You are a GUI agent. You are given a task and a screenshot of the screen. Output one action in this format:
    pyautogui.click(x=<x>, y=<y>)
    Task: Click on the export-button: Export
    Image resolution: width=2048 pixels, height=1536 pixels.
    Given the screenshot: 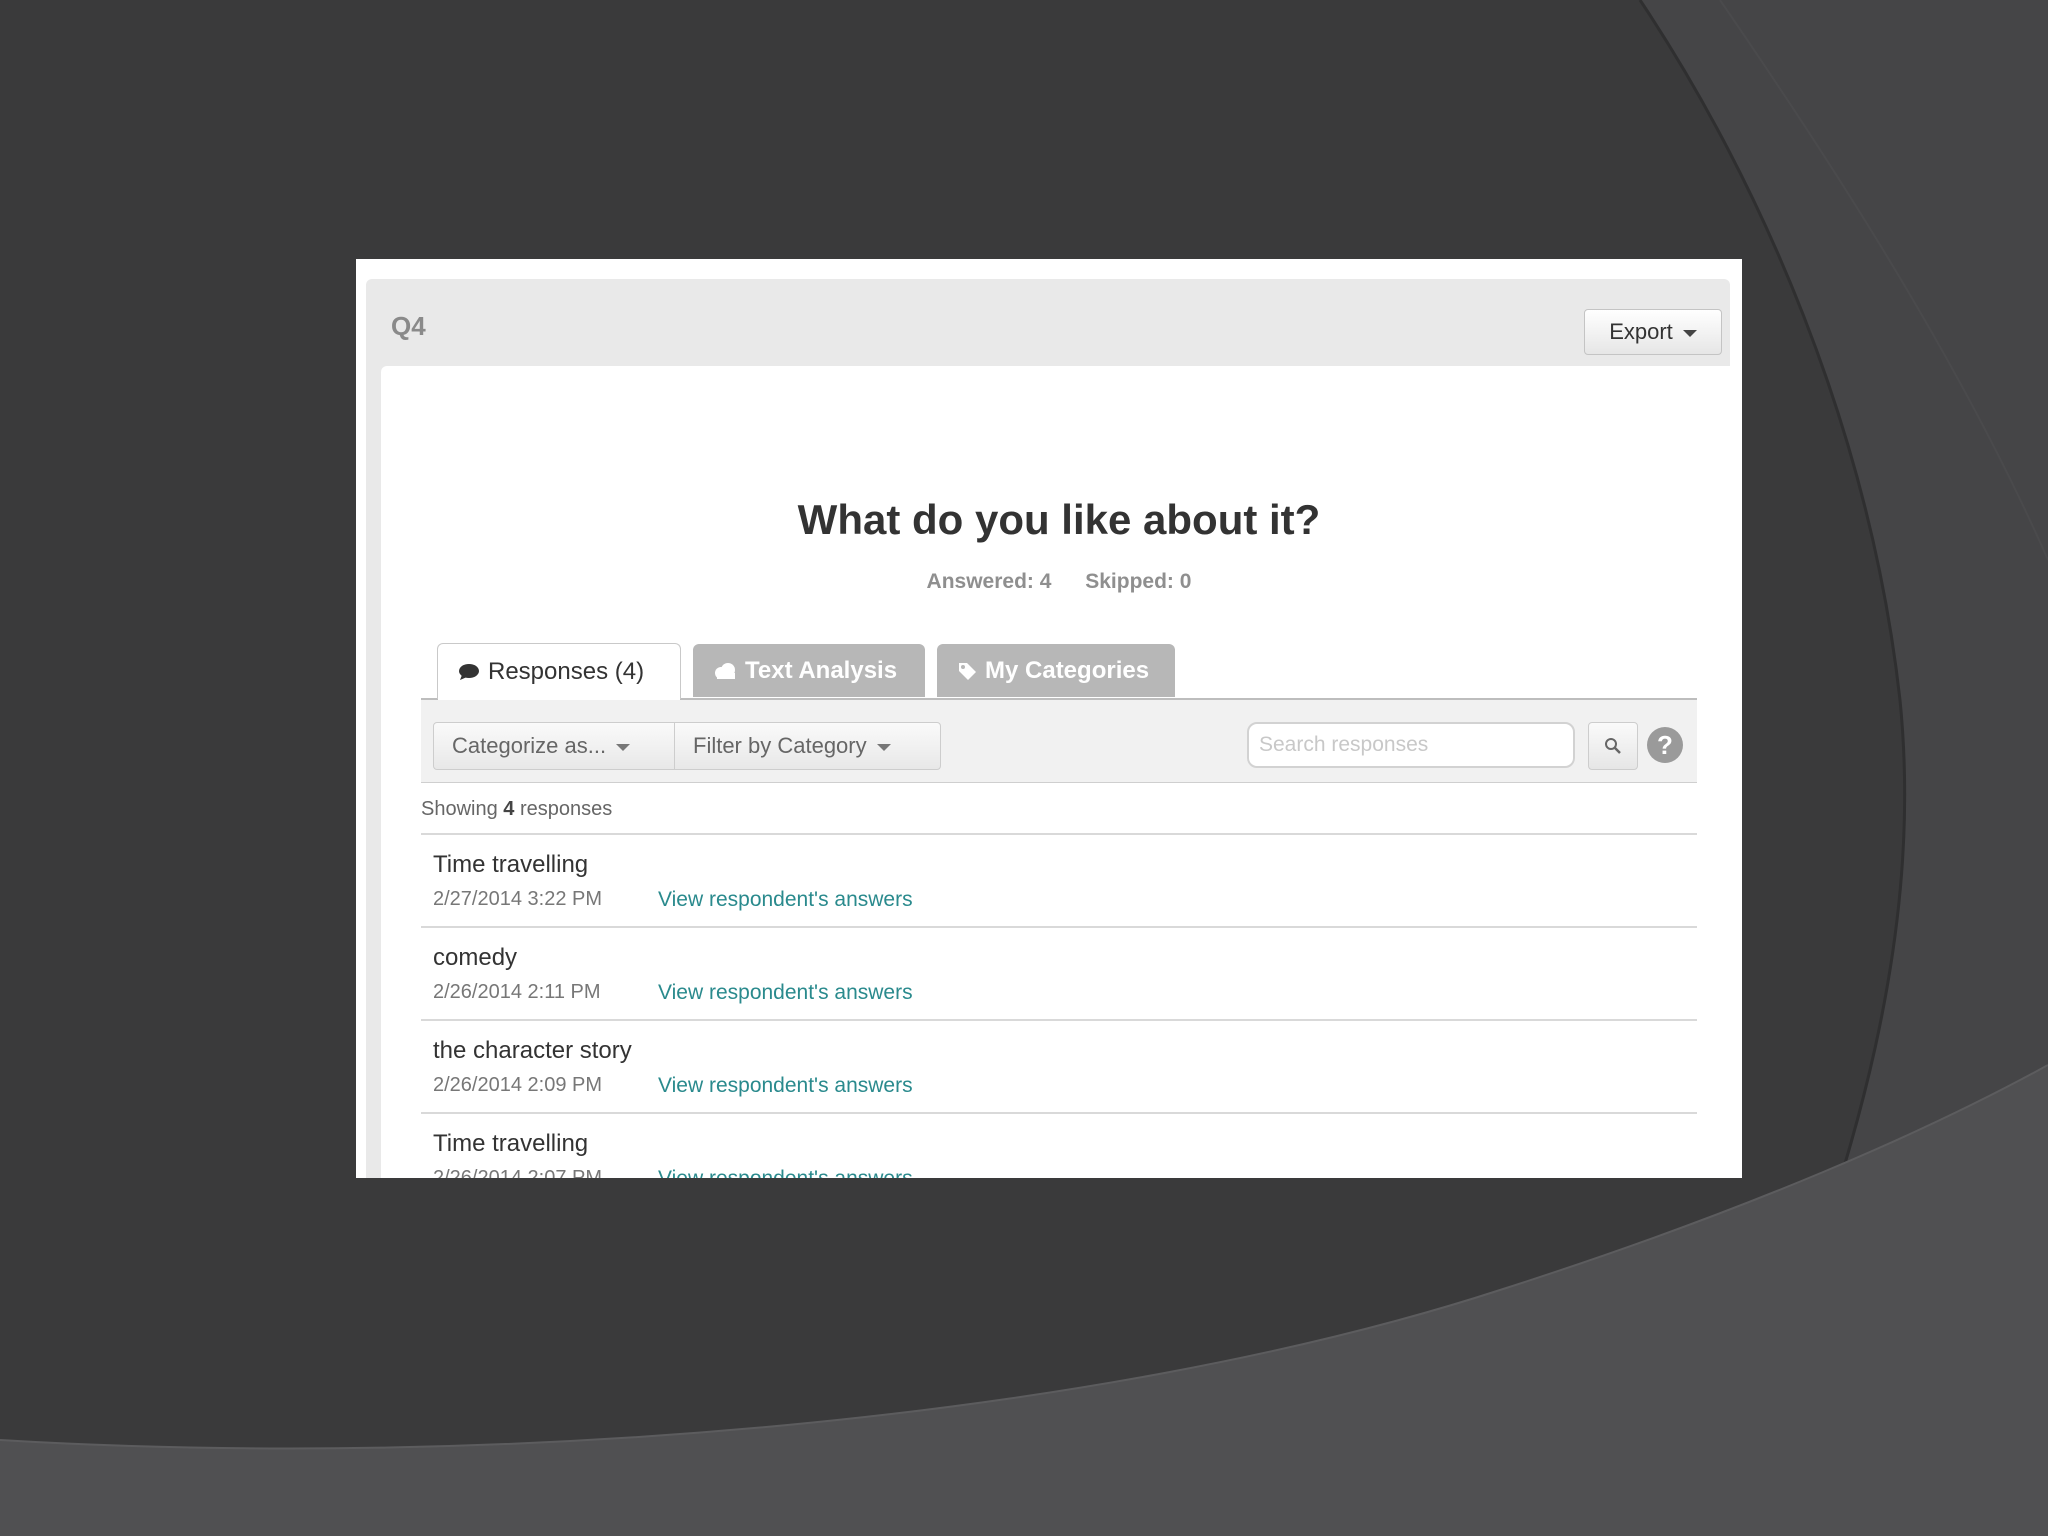 What is the action you would take?
    pyautogui.click(x=1653, y=332)
    